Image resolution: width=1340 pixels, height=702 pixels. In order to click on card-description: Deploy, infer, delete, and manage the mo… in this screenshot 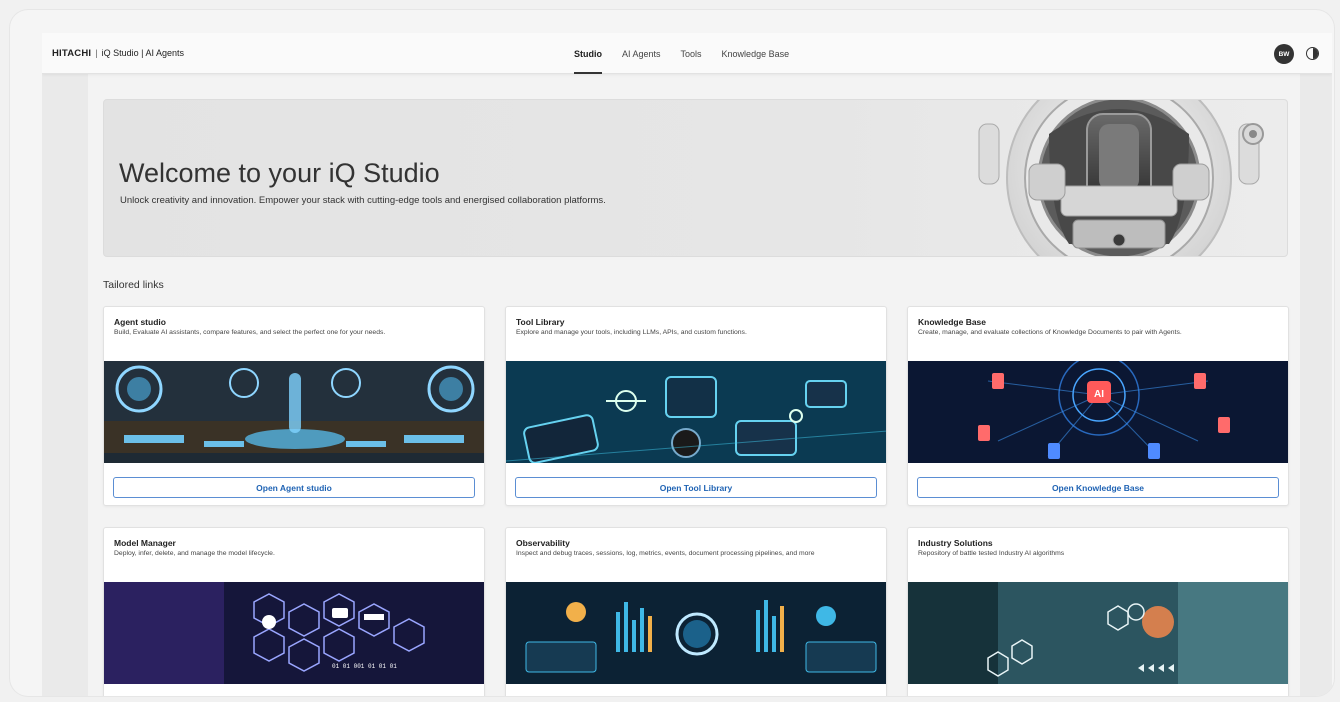, I will do `click(194, 553)`.